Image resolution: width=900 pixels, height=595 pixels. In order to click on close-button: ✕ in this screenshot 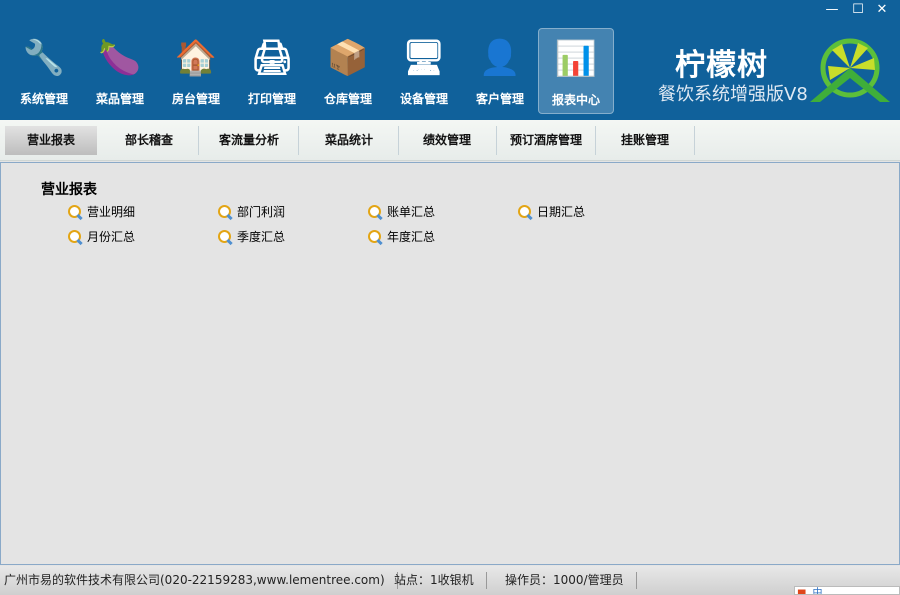, I will do `click(882, 9)`.